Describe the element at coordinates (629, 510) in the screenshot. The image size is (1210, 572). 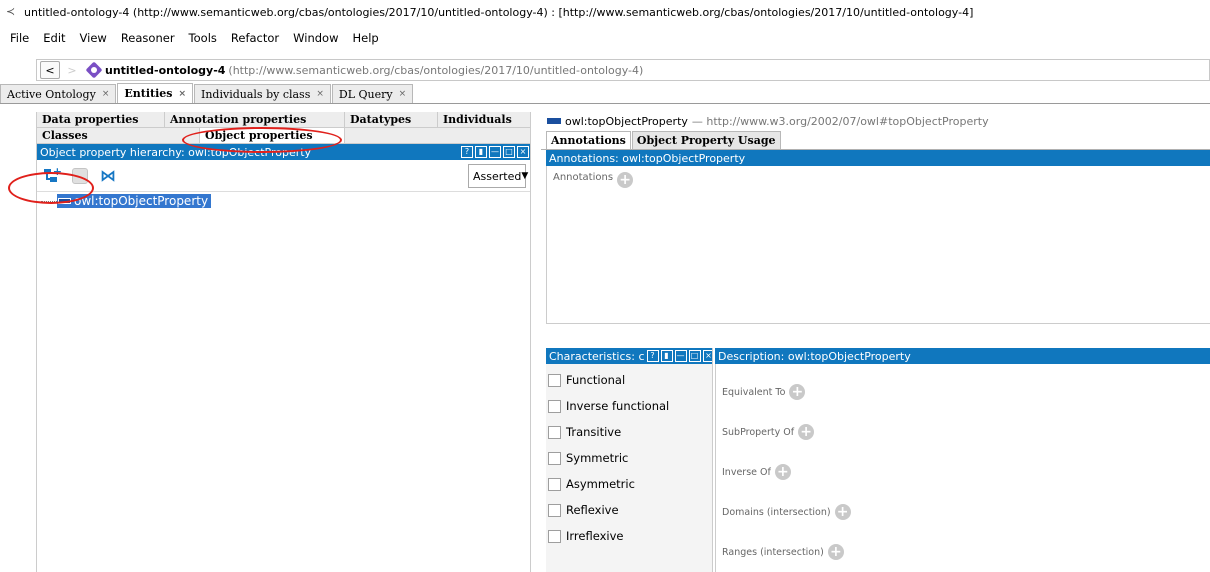
I see `characteristic-reflexive: Reflexive` at that location.